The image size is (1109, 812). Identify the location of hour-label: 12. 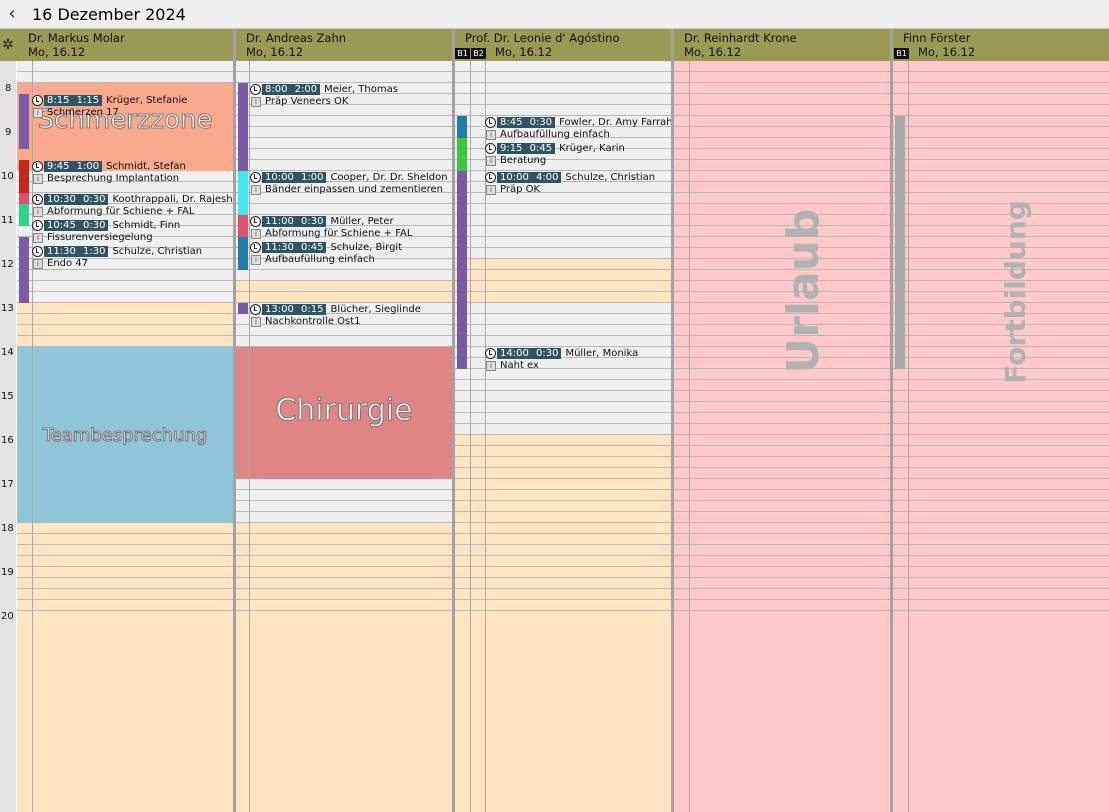
(7, 264).